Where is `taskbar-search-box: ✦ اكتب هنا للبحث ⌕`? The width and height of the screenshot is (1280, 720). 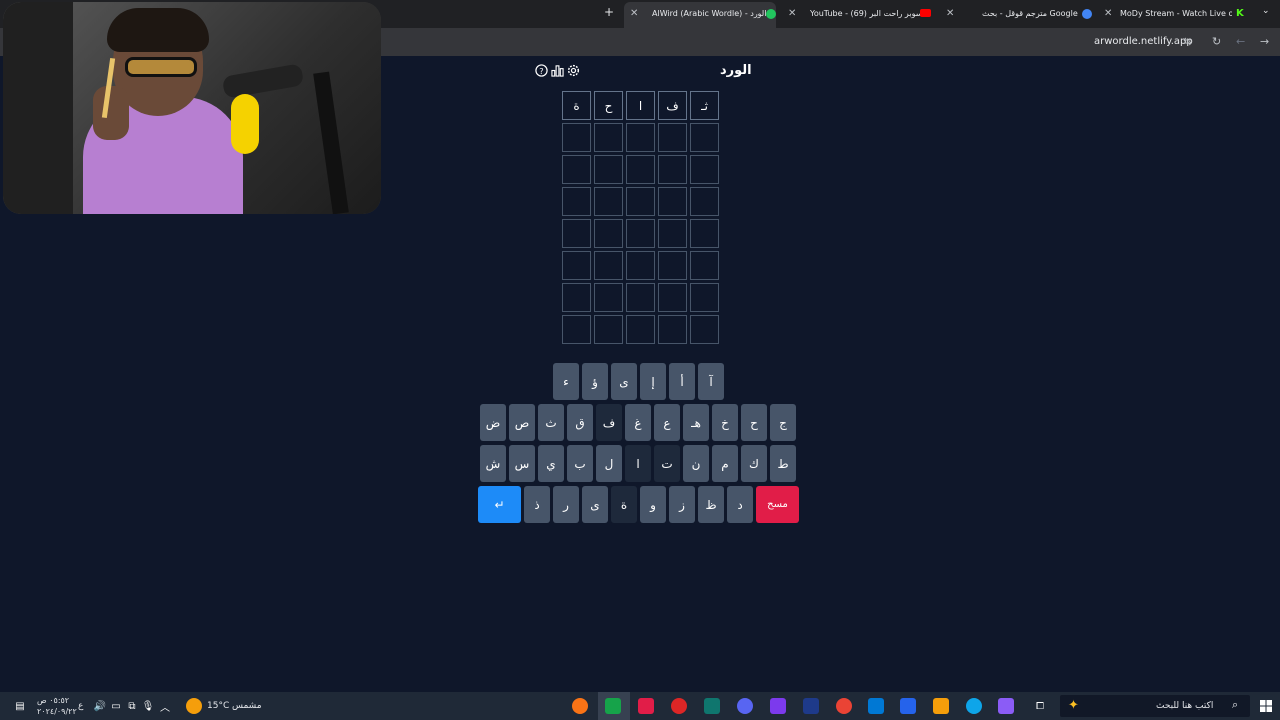
taskbar-search-box: ✦ اكتب هنا للبحث ⌕ is located at coordinates (1155, 706).